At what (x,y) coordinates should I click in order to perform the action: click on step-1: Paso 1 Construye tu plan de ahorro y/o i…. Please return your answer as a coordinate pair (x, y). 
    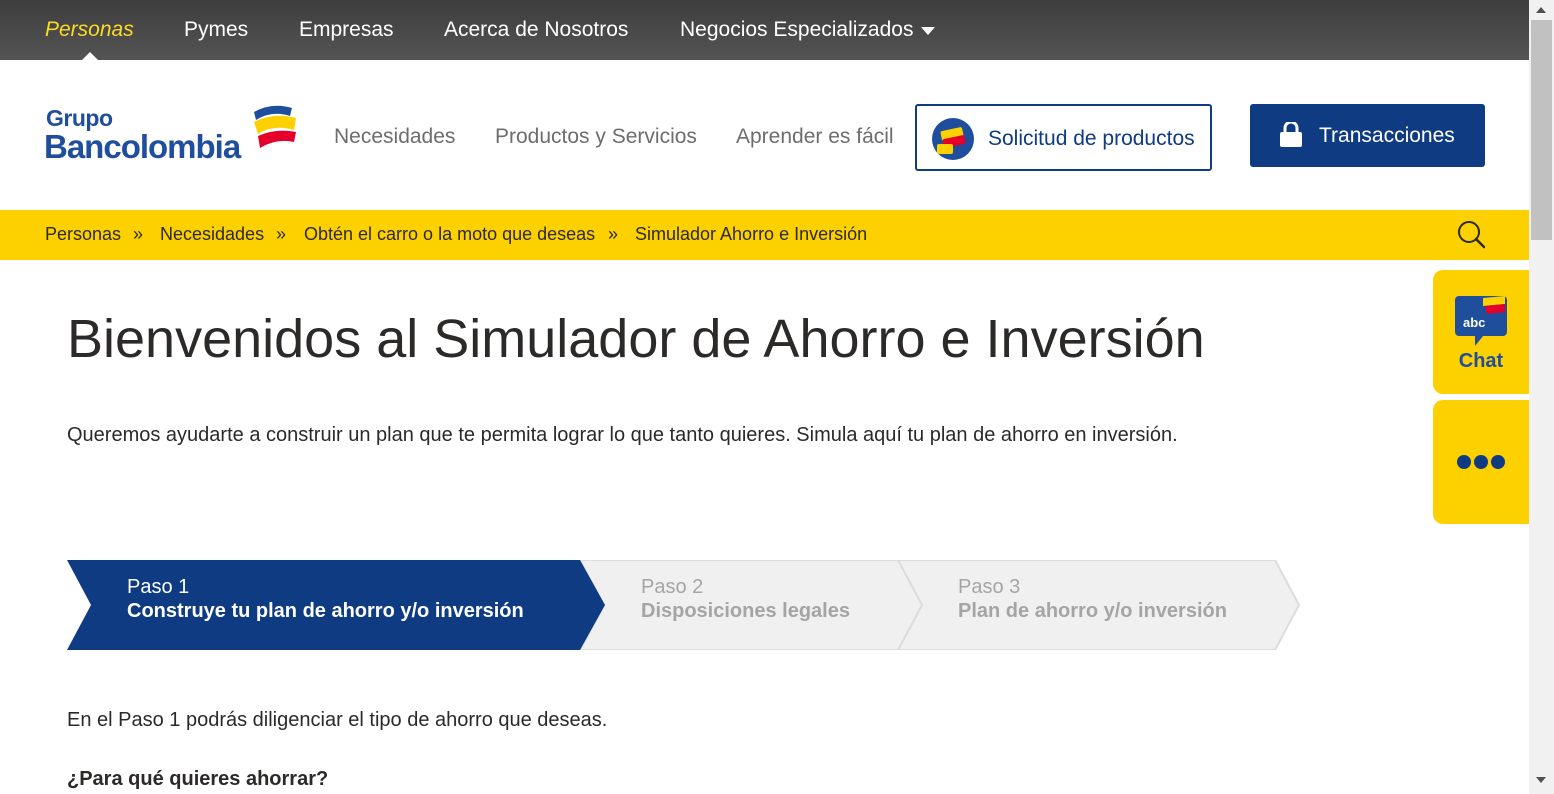
    Looking at the image, I should click on (325, 599).